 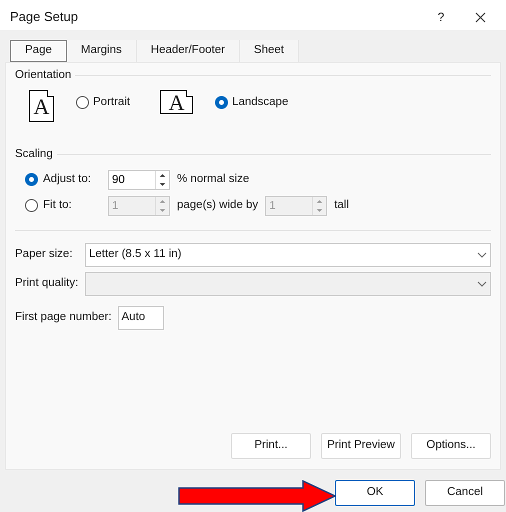 What do you see at coordinates (482, 255) in the screenshot?
I see `chevron-down-icon` at bounding box center [482, 255].